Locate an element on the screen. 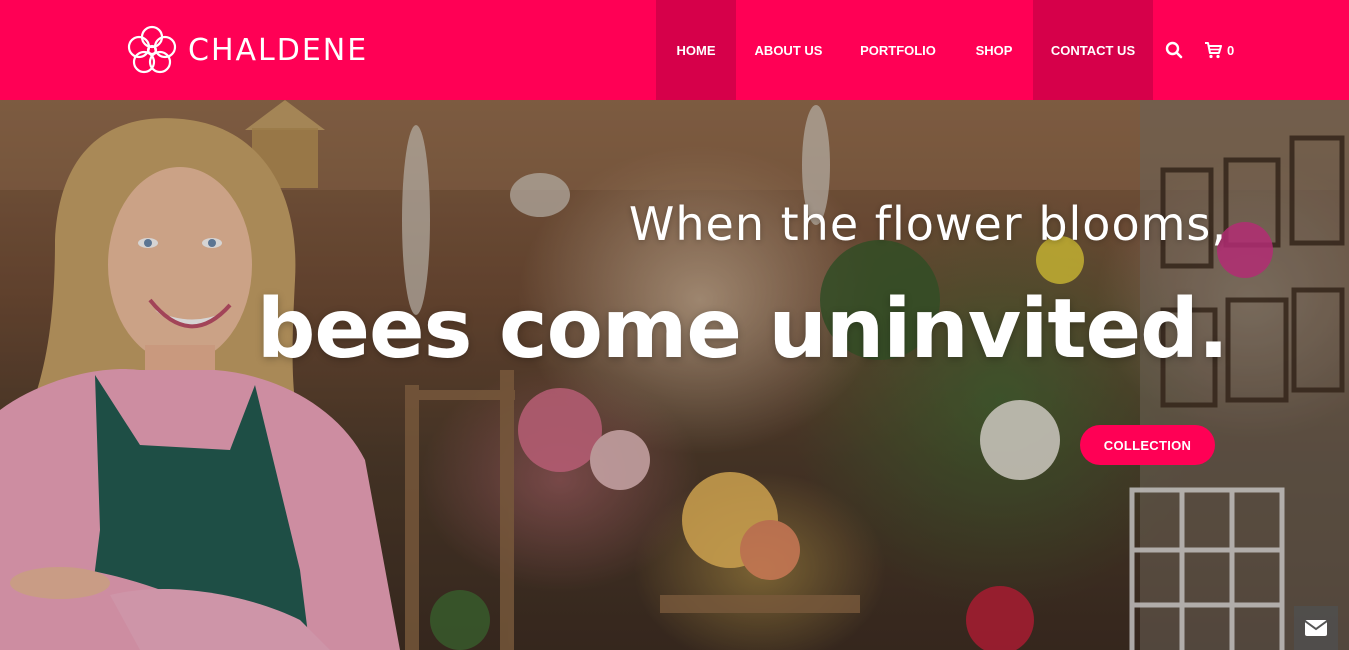 The image size is (1349, 650). envelope-icon is located at coordinates (1316, 628).